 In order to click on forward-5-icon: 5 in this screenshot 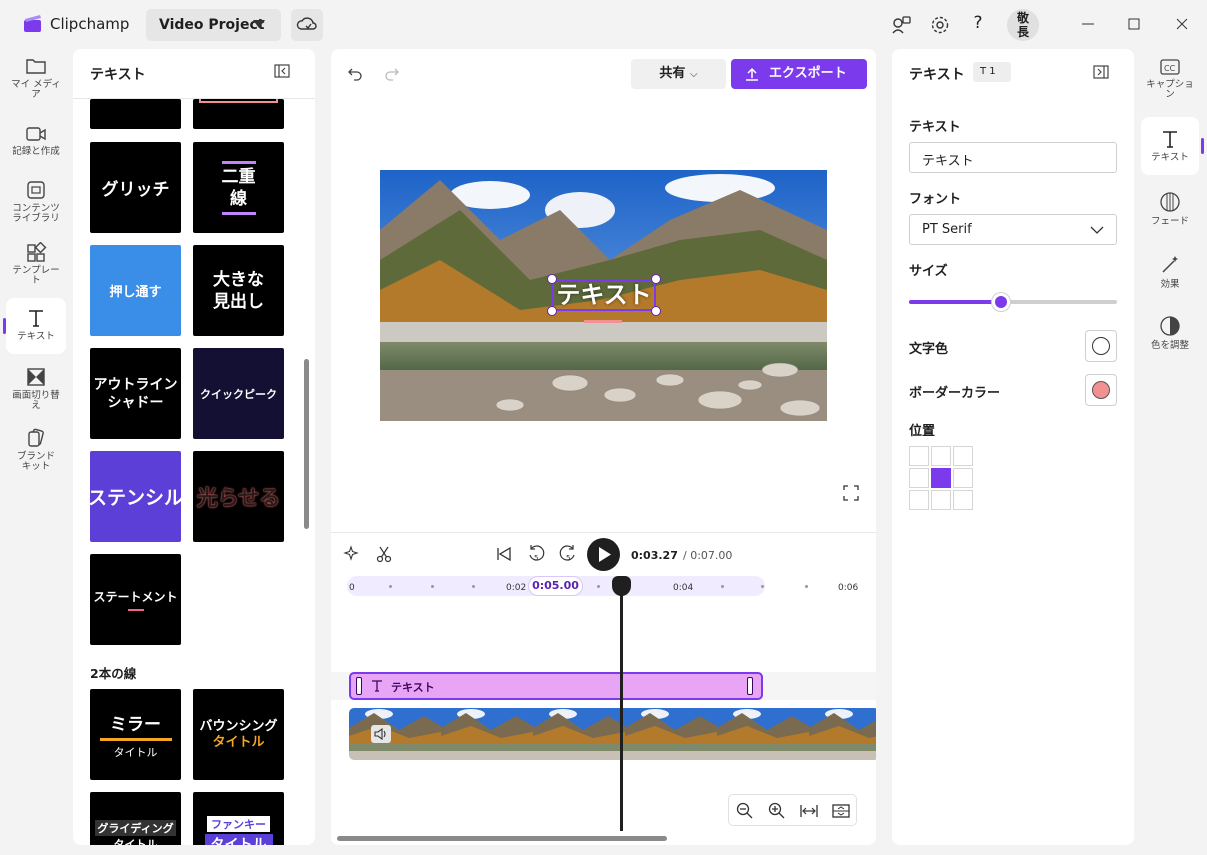, I will do `click(568, 555)`.